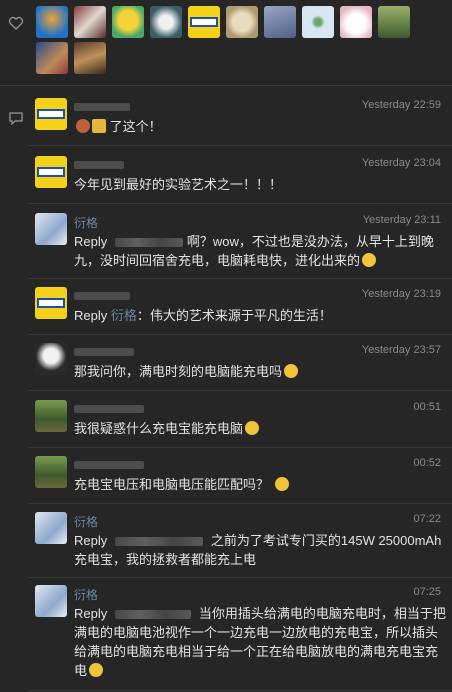  I want to click on beer-emoji-icon, so click(99, 126).